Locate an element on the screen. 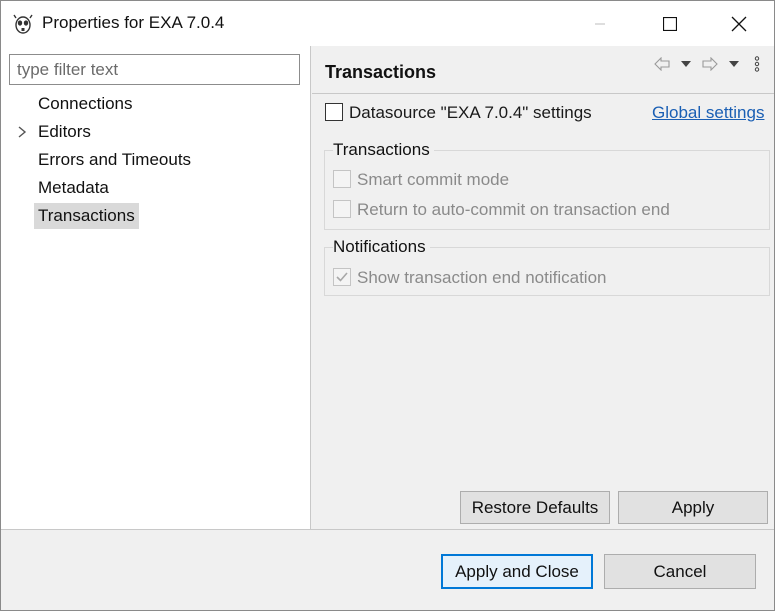  back-history-dropdown is located at coordinates (686, 64).